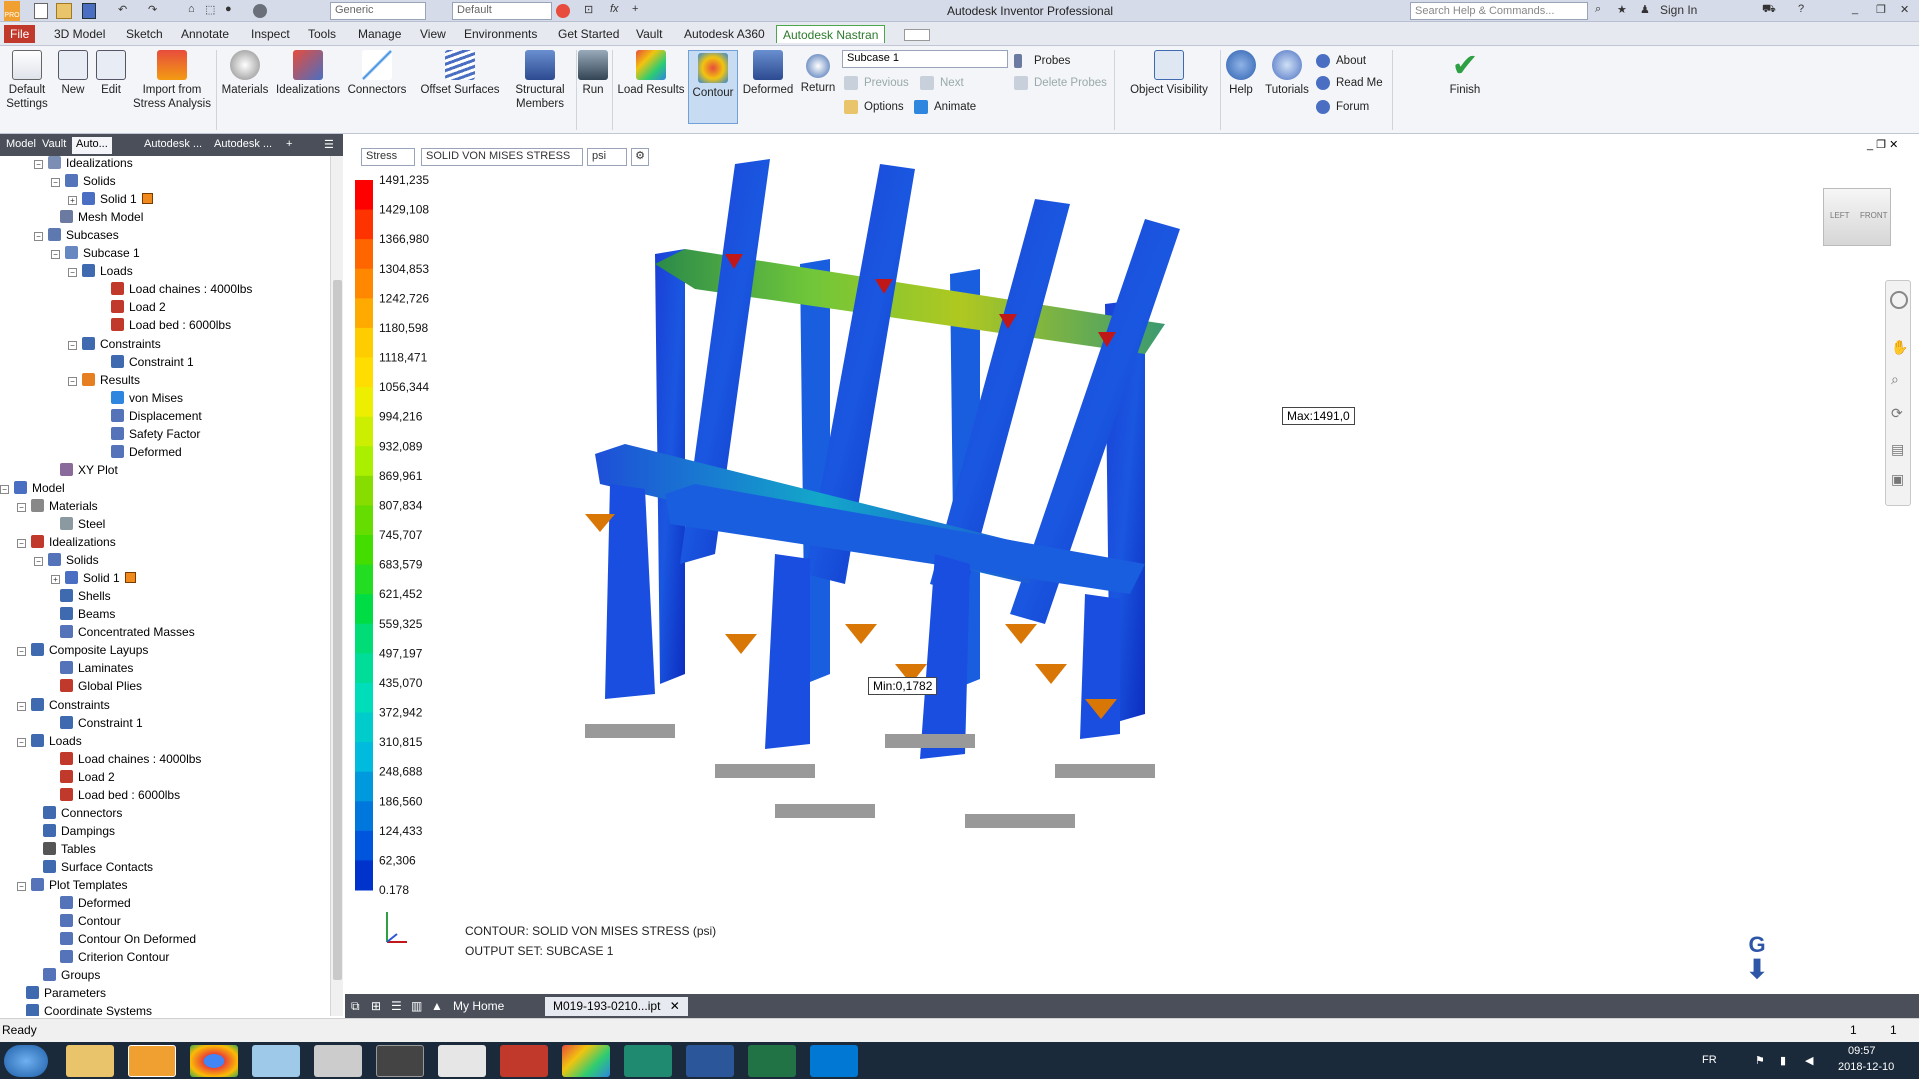 The height and width of the screenshot is (1079, 1919). What do you see at coordinates (1622, 11) in the screenshot?
I see `favorites-icon: ★` at bounding box center [1622, 11].